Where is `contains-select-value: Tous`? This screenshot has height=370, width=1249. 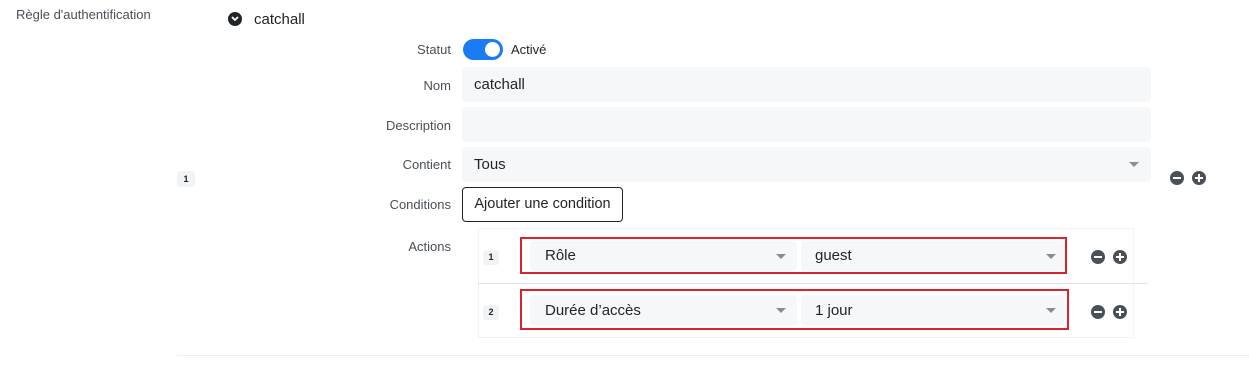
contains-select-value: Tous is located at coordinates (490, 164).